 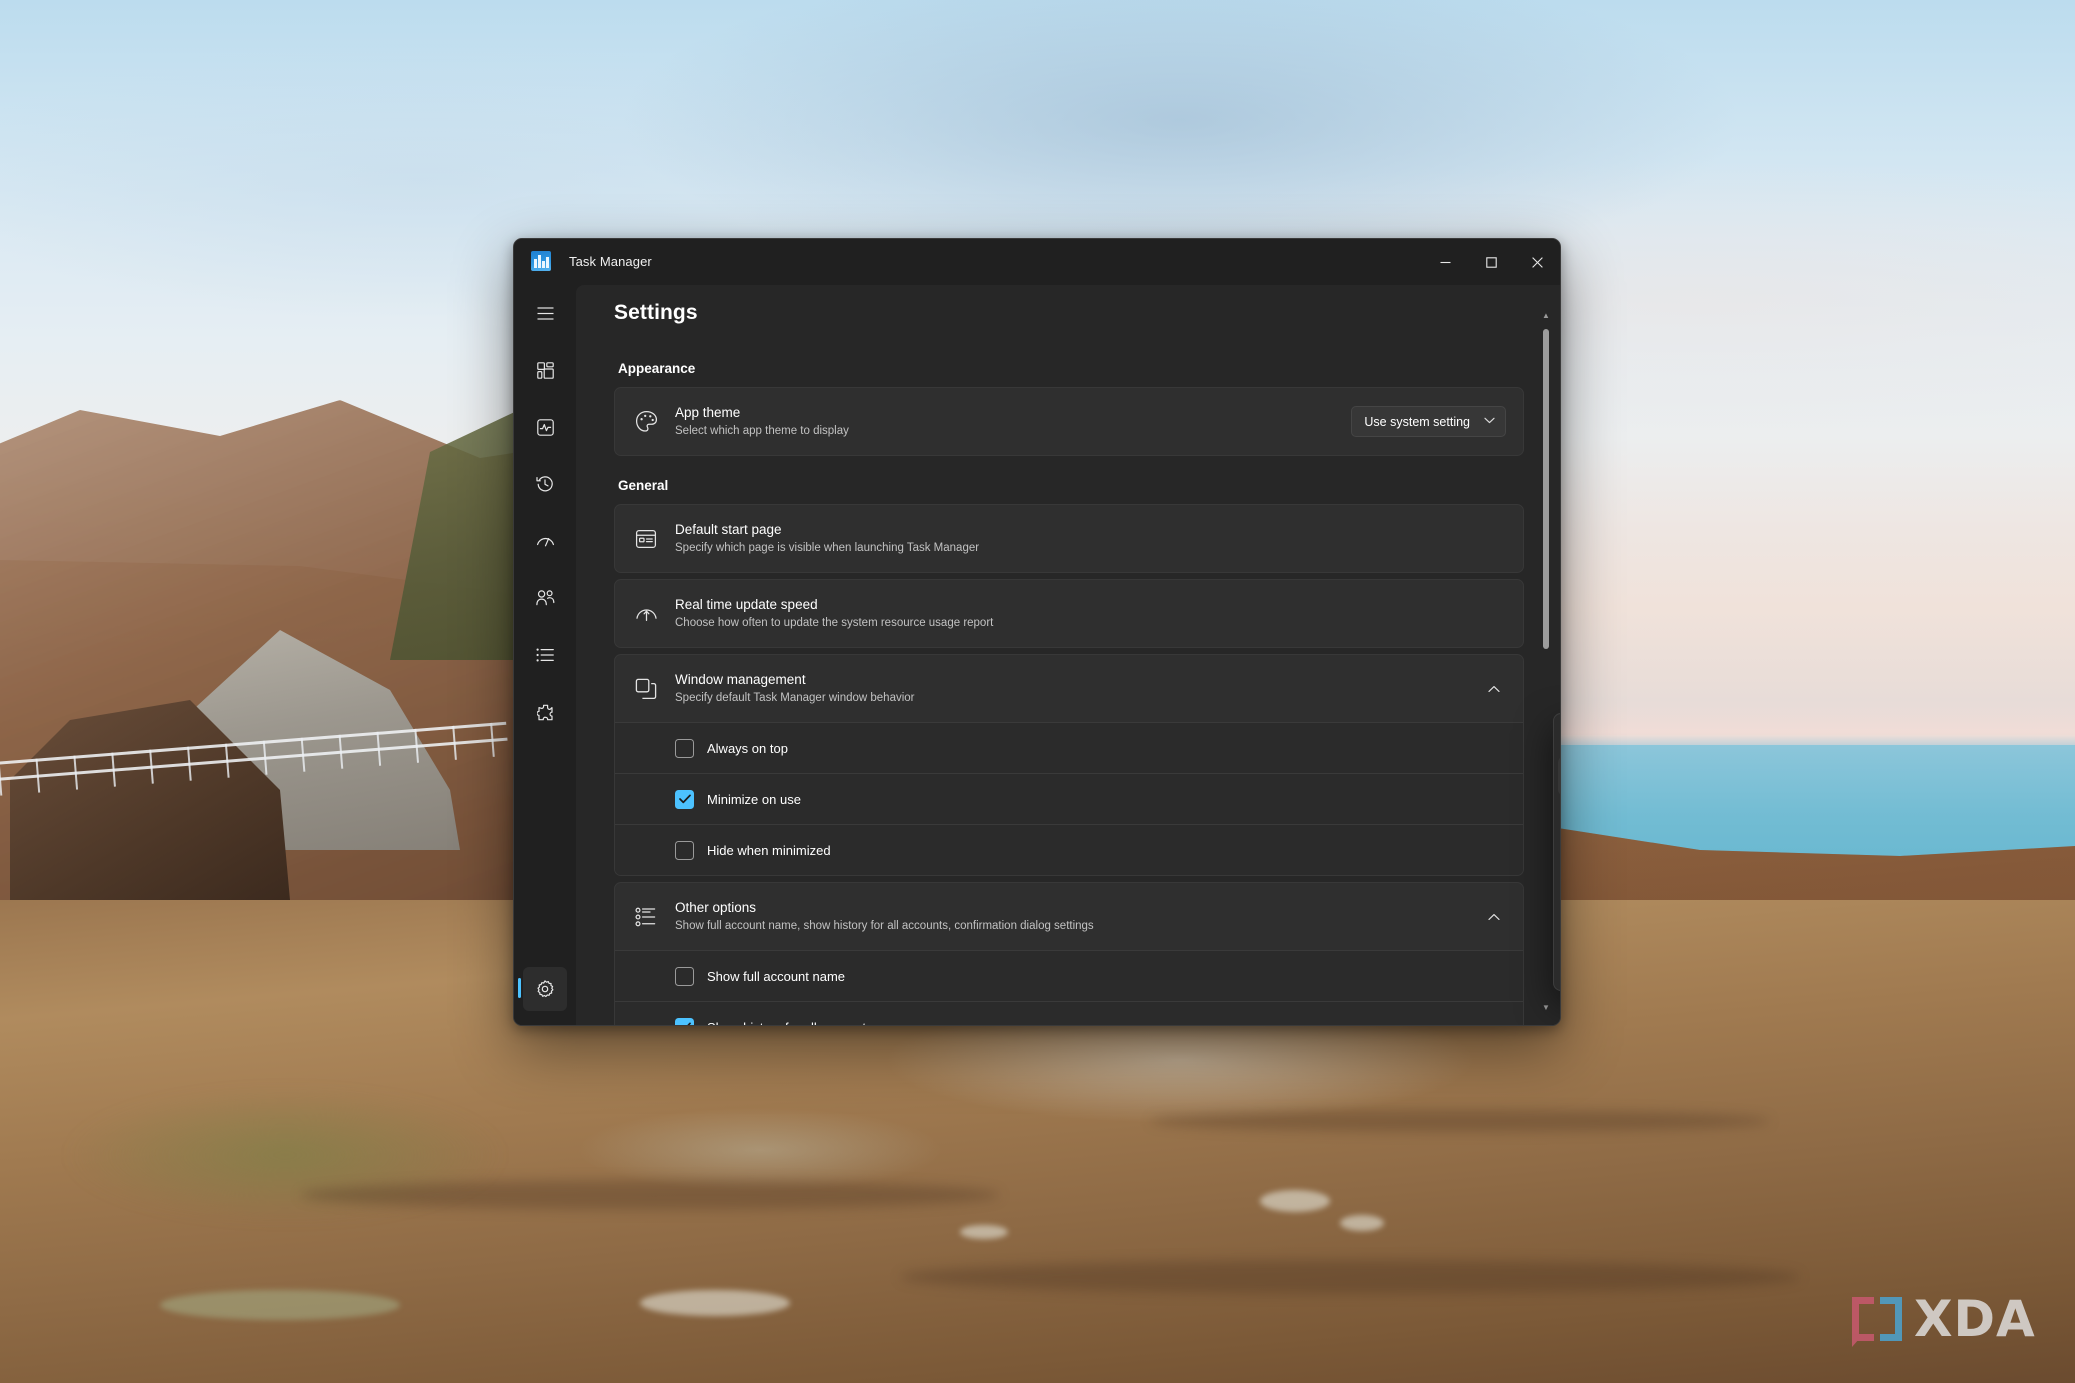 I want to click on sidebar-item-app-history, so click(x=545, y=484).